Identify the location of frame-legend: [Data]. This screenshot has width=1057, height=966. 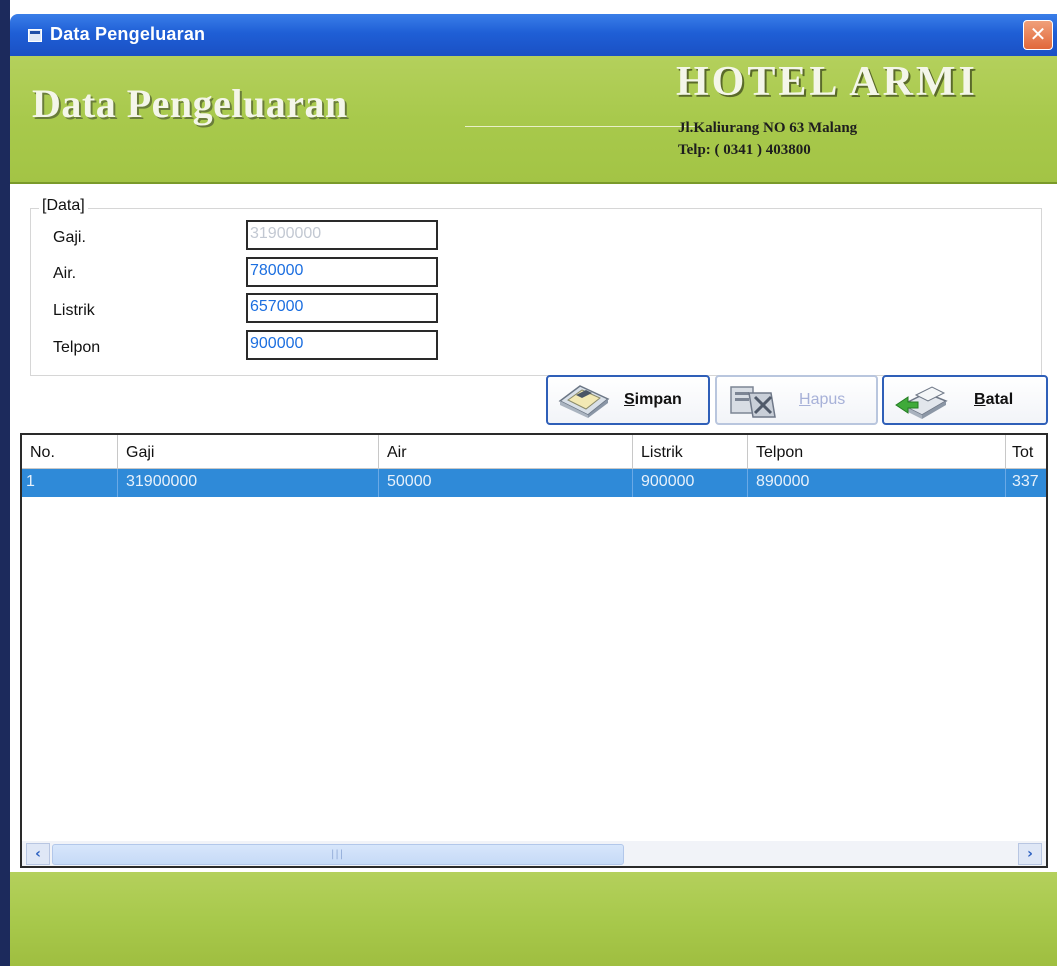
(63, 206).